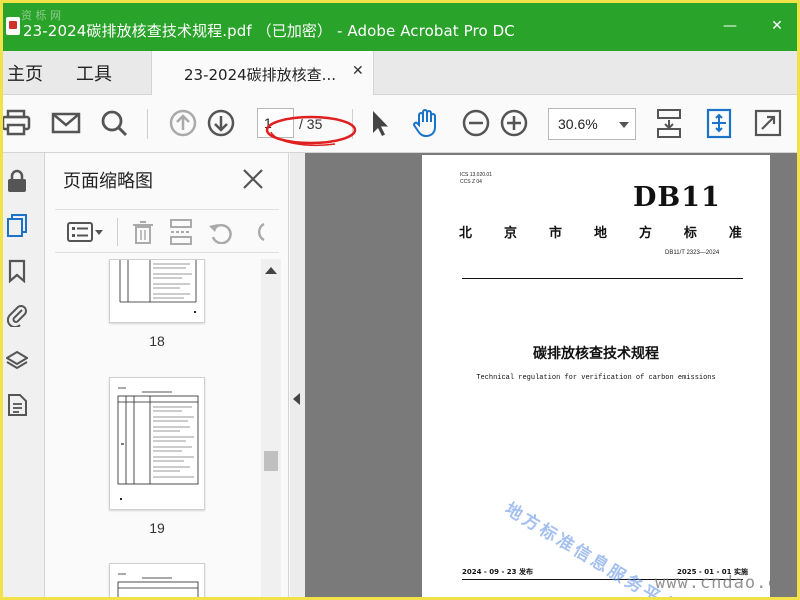 The image size is (800, 600). Describe the element at coordinates (380, 123) in the screenshot. I see `select-cursor-icon` at that location.